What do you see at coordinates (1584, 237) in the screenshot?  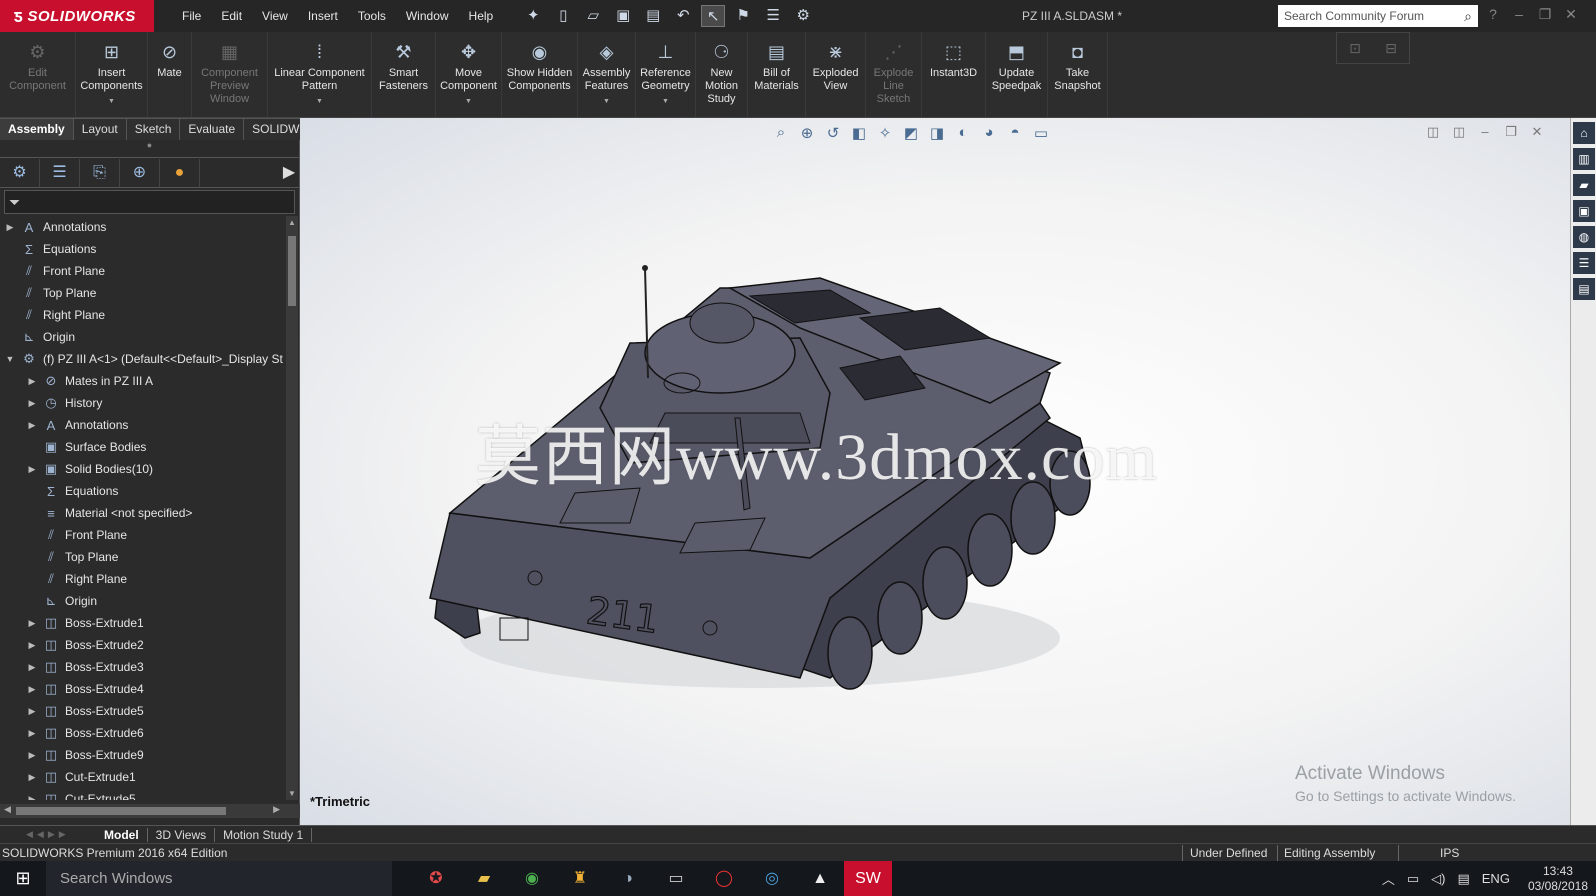 I see `appearances-icon: ◍` at bounding box center [1584, 237].